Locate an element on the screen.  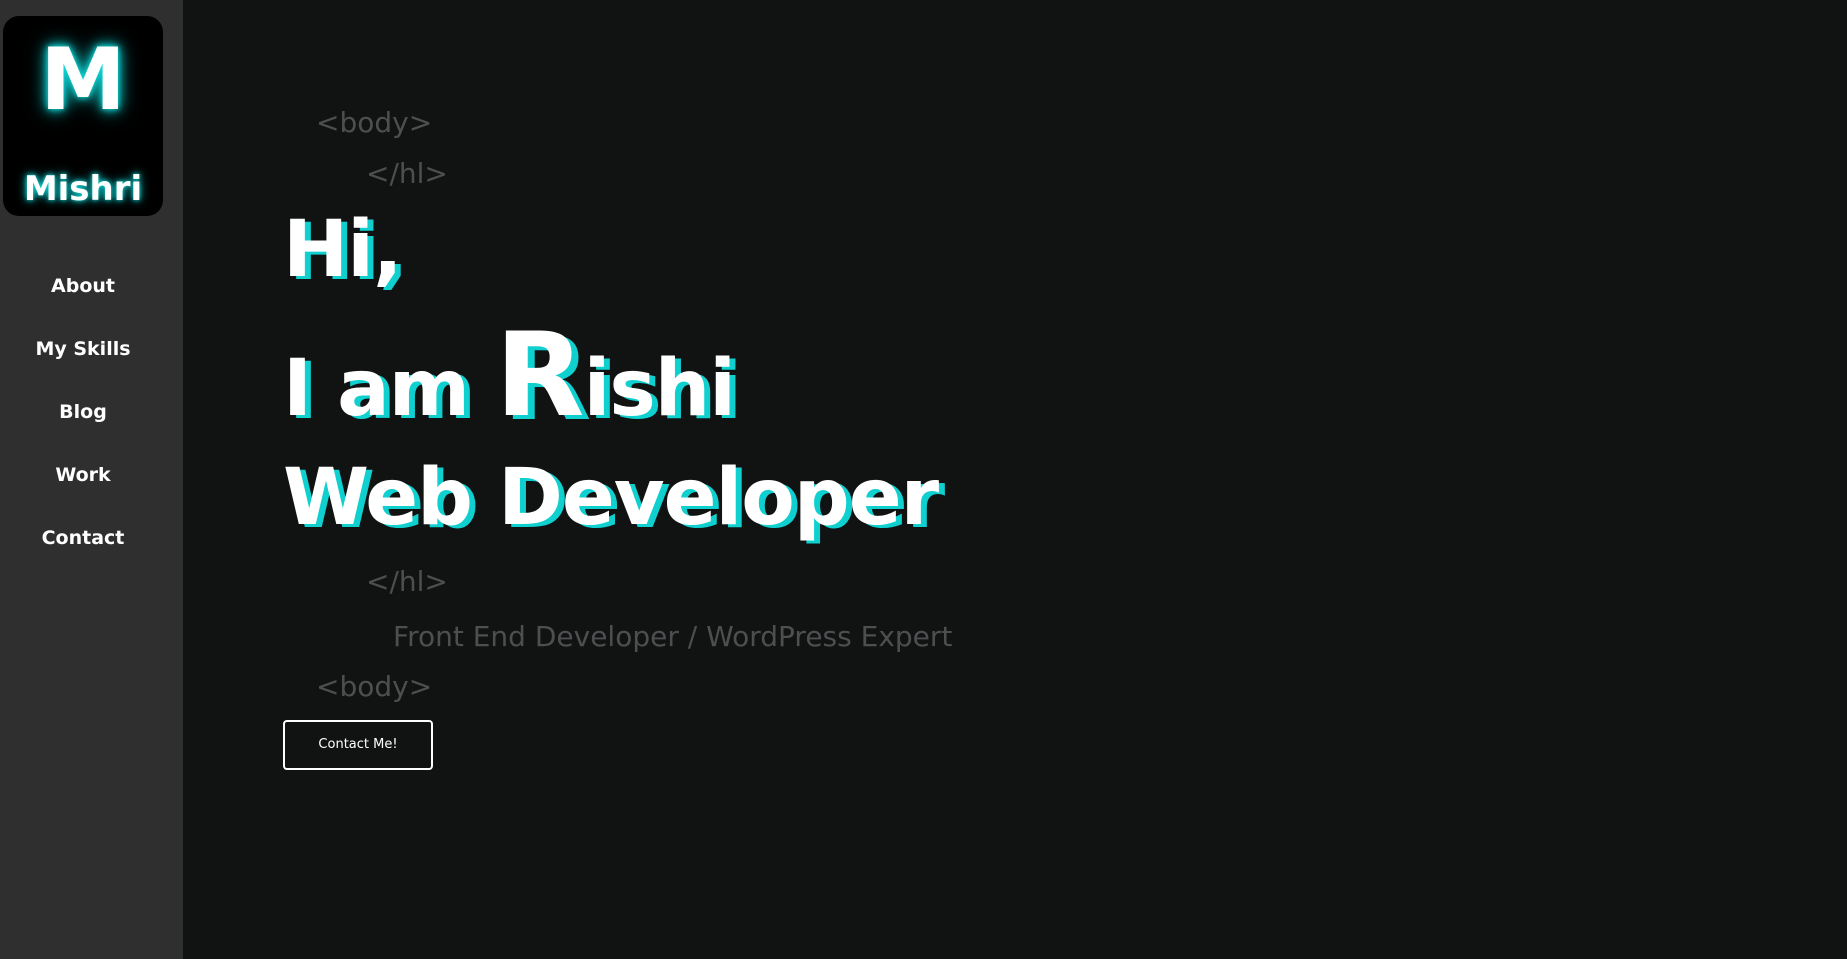
hero-role: Web Developer is located at coordinates (611, 498).